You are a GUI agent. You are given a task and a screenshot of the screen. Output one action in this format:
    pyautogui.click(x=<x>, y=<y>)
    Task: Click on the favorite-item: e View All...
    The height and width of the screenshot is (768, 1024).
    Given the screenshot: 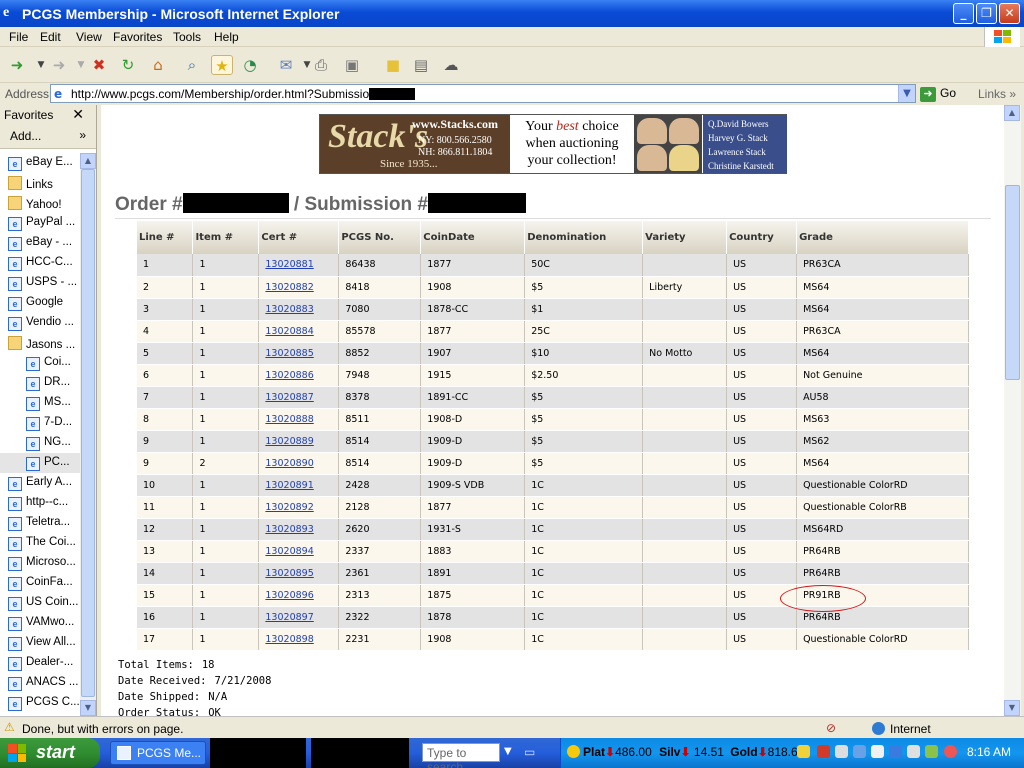 What is the action you would take?
    pyautogui.click(x=40, y=643)
    